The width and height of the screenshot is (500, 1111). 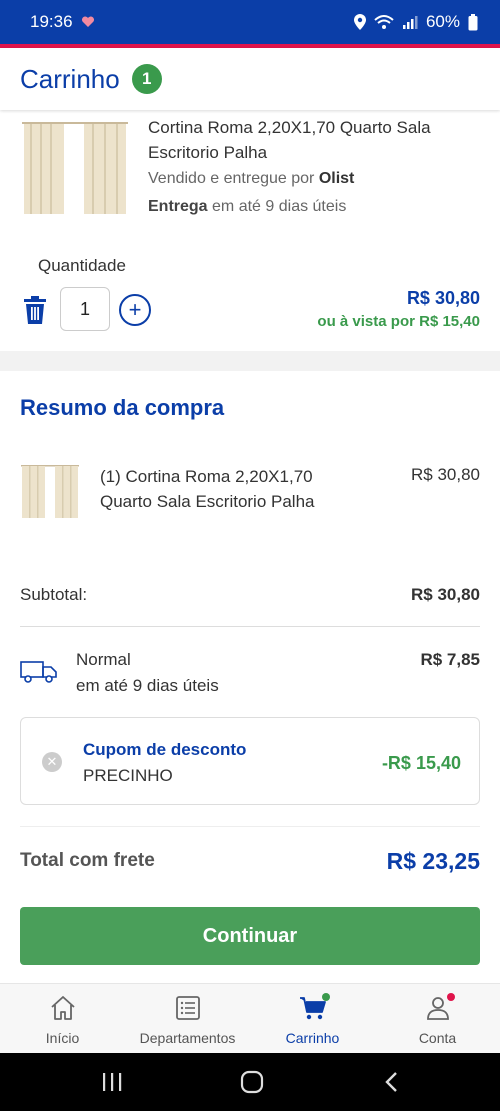 What do you see at coordinates (147, 685) in the screenshot?
I see `shipping-time: em até 9 dias úteis` at bounding box center [147, 685].